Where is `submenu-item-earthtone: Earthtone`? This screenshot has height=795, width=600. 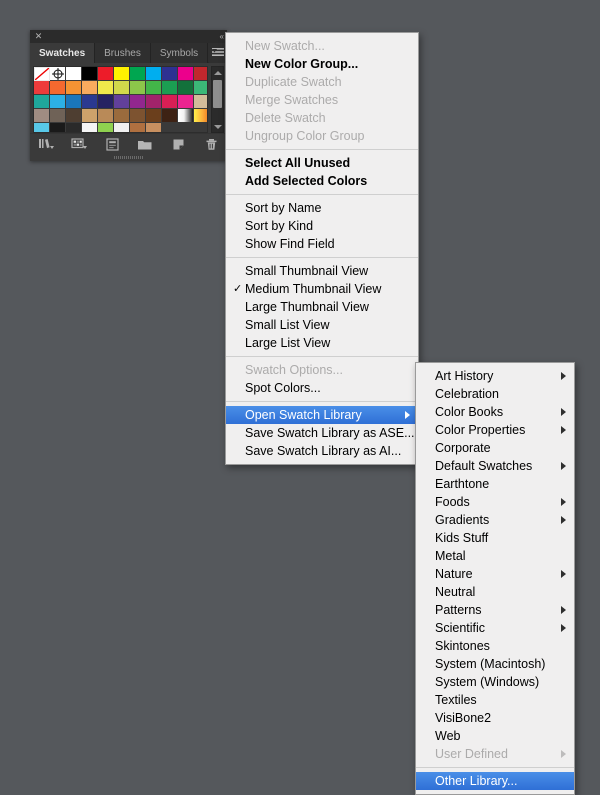
submenu-item-earthtone: Earthtone is located at coordinates (495, 484).